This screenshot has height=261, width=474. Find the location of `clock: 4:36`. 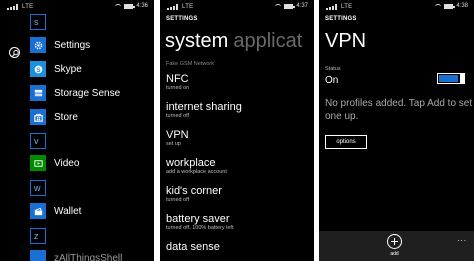

clock: 4:36 is located at coordinates (142, 6).